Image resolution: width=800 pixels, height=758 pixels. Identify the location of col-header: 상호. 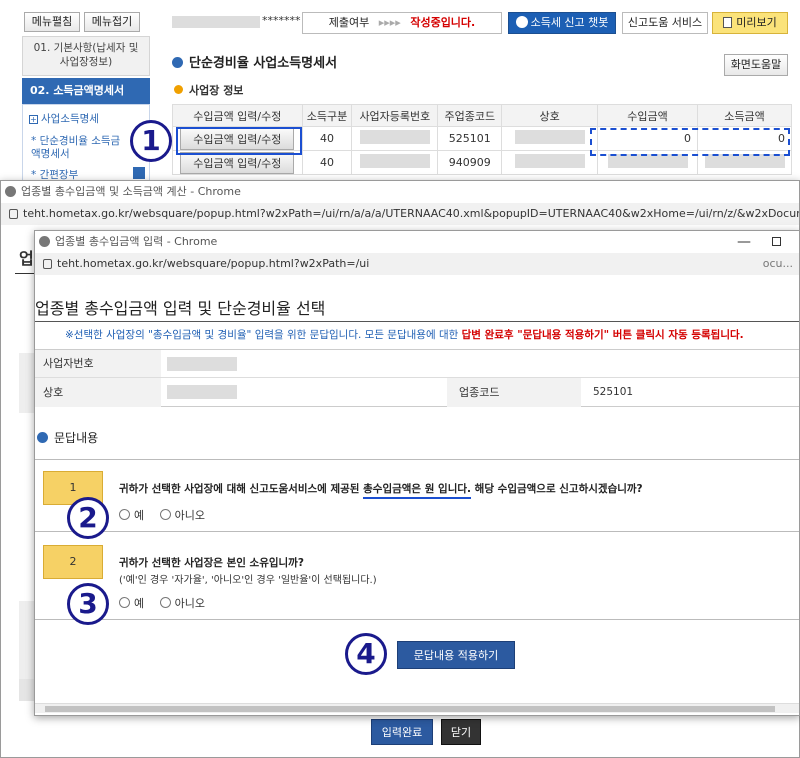
(550, 115).